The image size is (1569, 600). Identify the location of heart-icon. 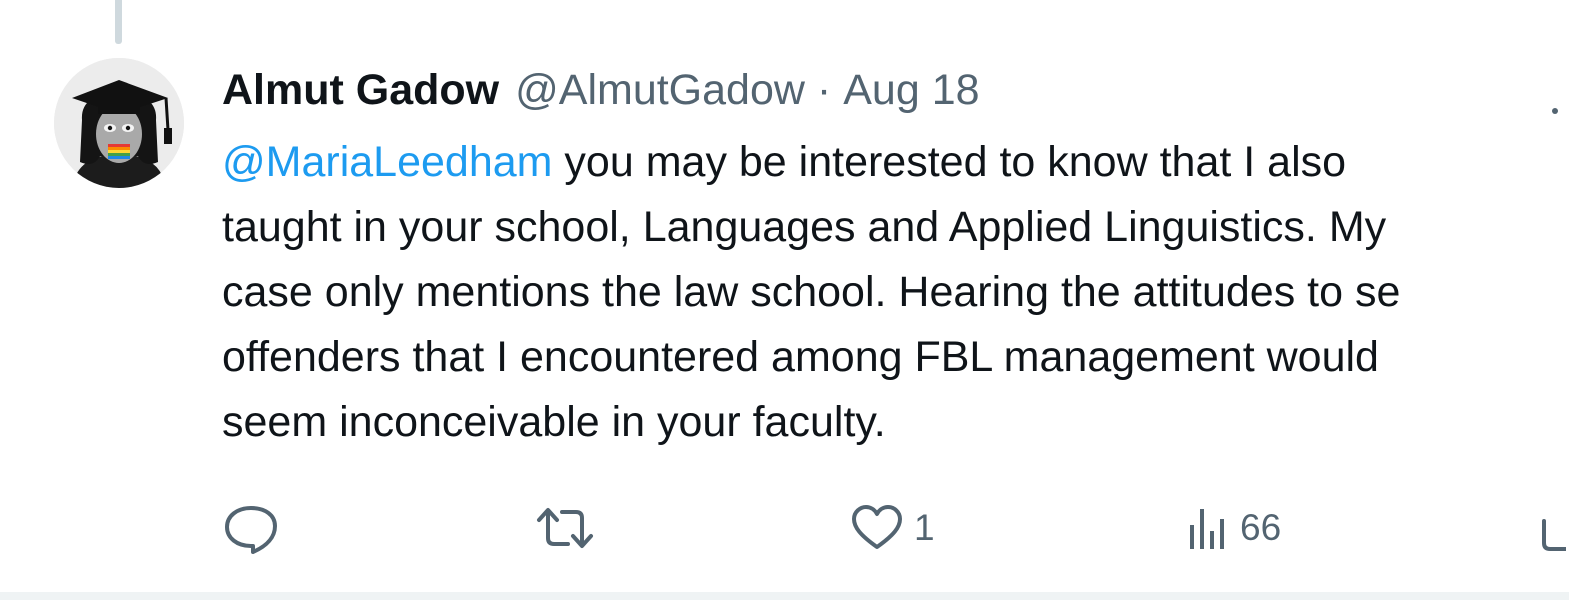
(877, 528).